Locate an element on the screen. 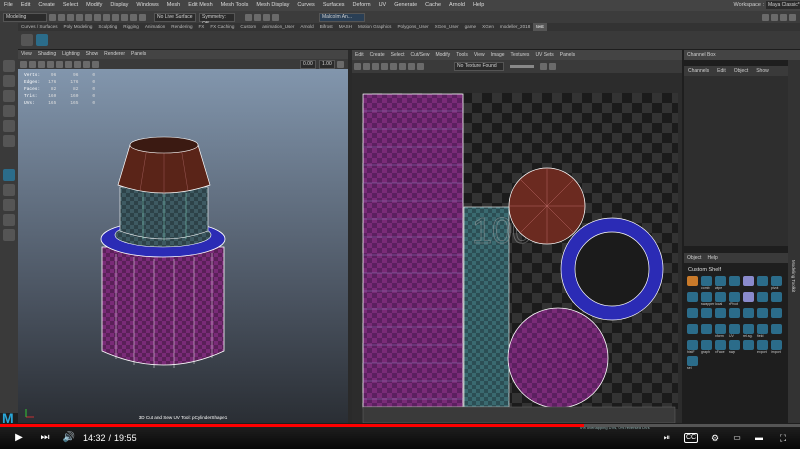 This screenshot has width=800, height=449. viewport-menu-show: Show is located at coordinates (92, 54).